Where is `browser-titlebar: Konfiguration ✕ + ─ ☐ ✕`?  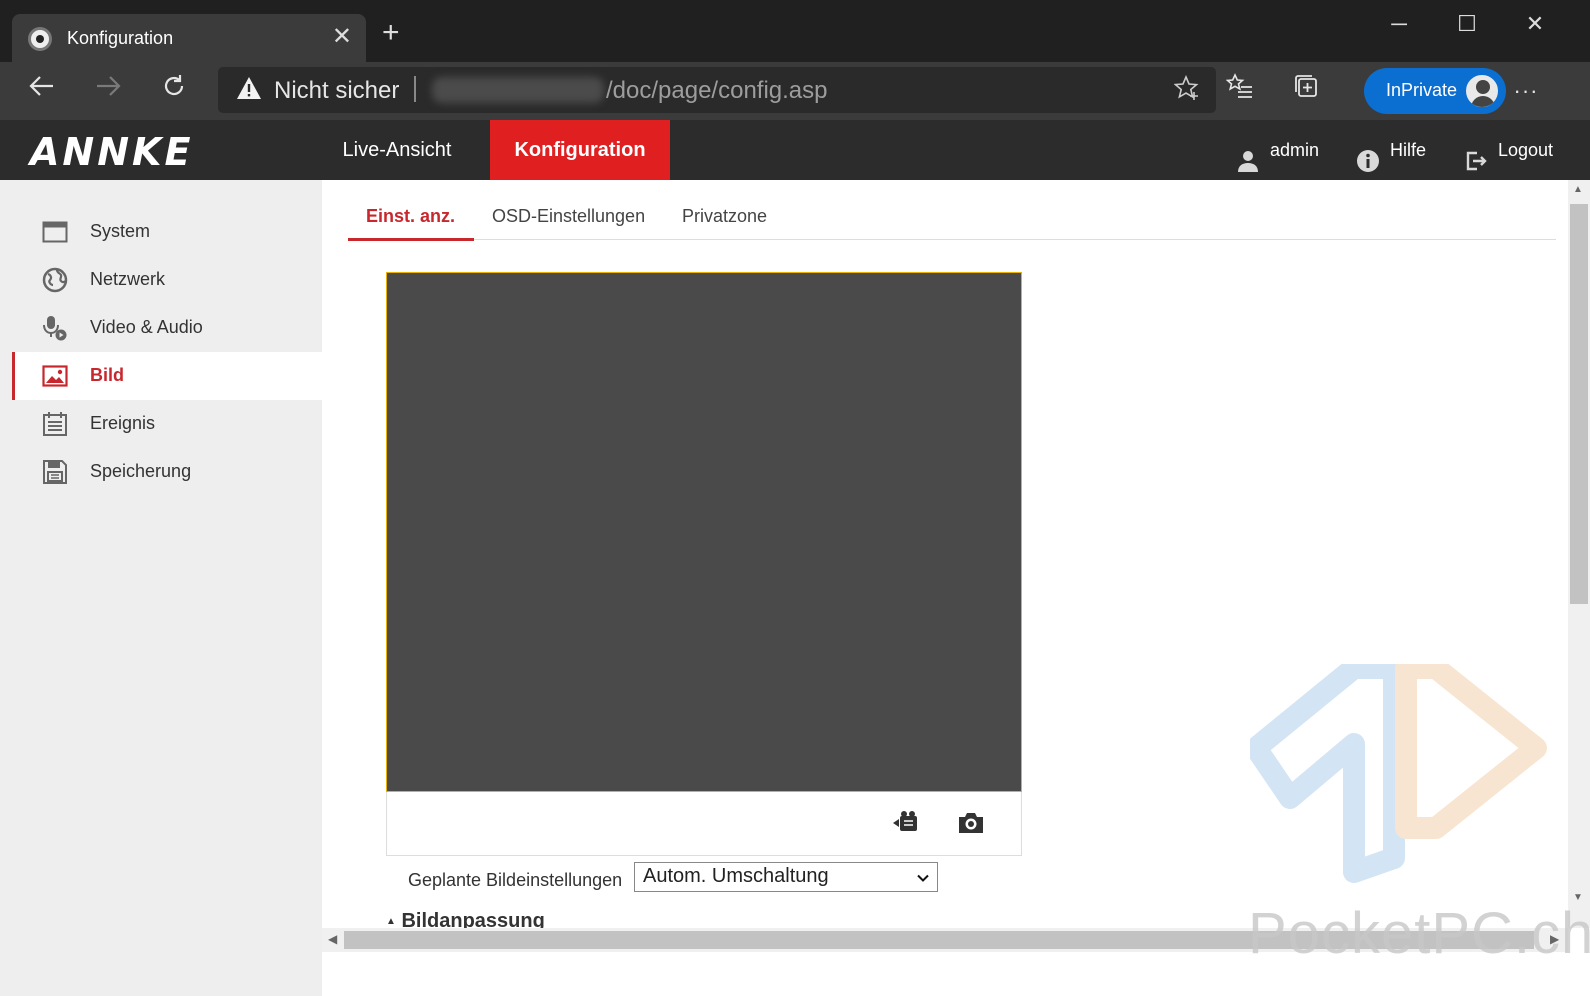
browser-titlebar: Konfiguration ✕ + ─ ☐ ✕ is located at coordinates (795, 31).